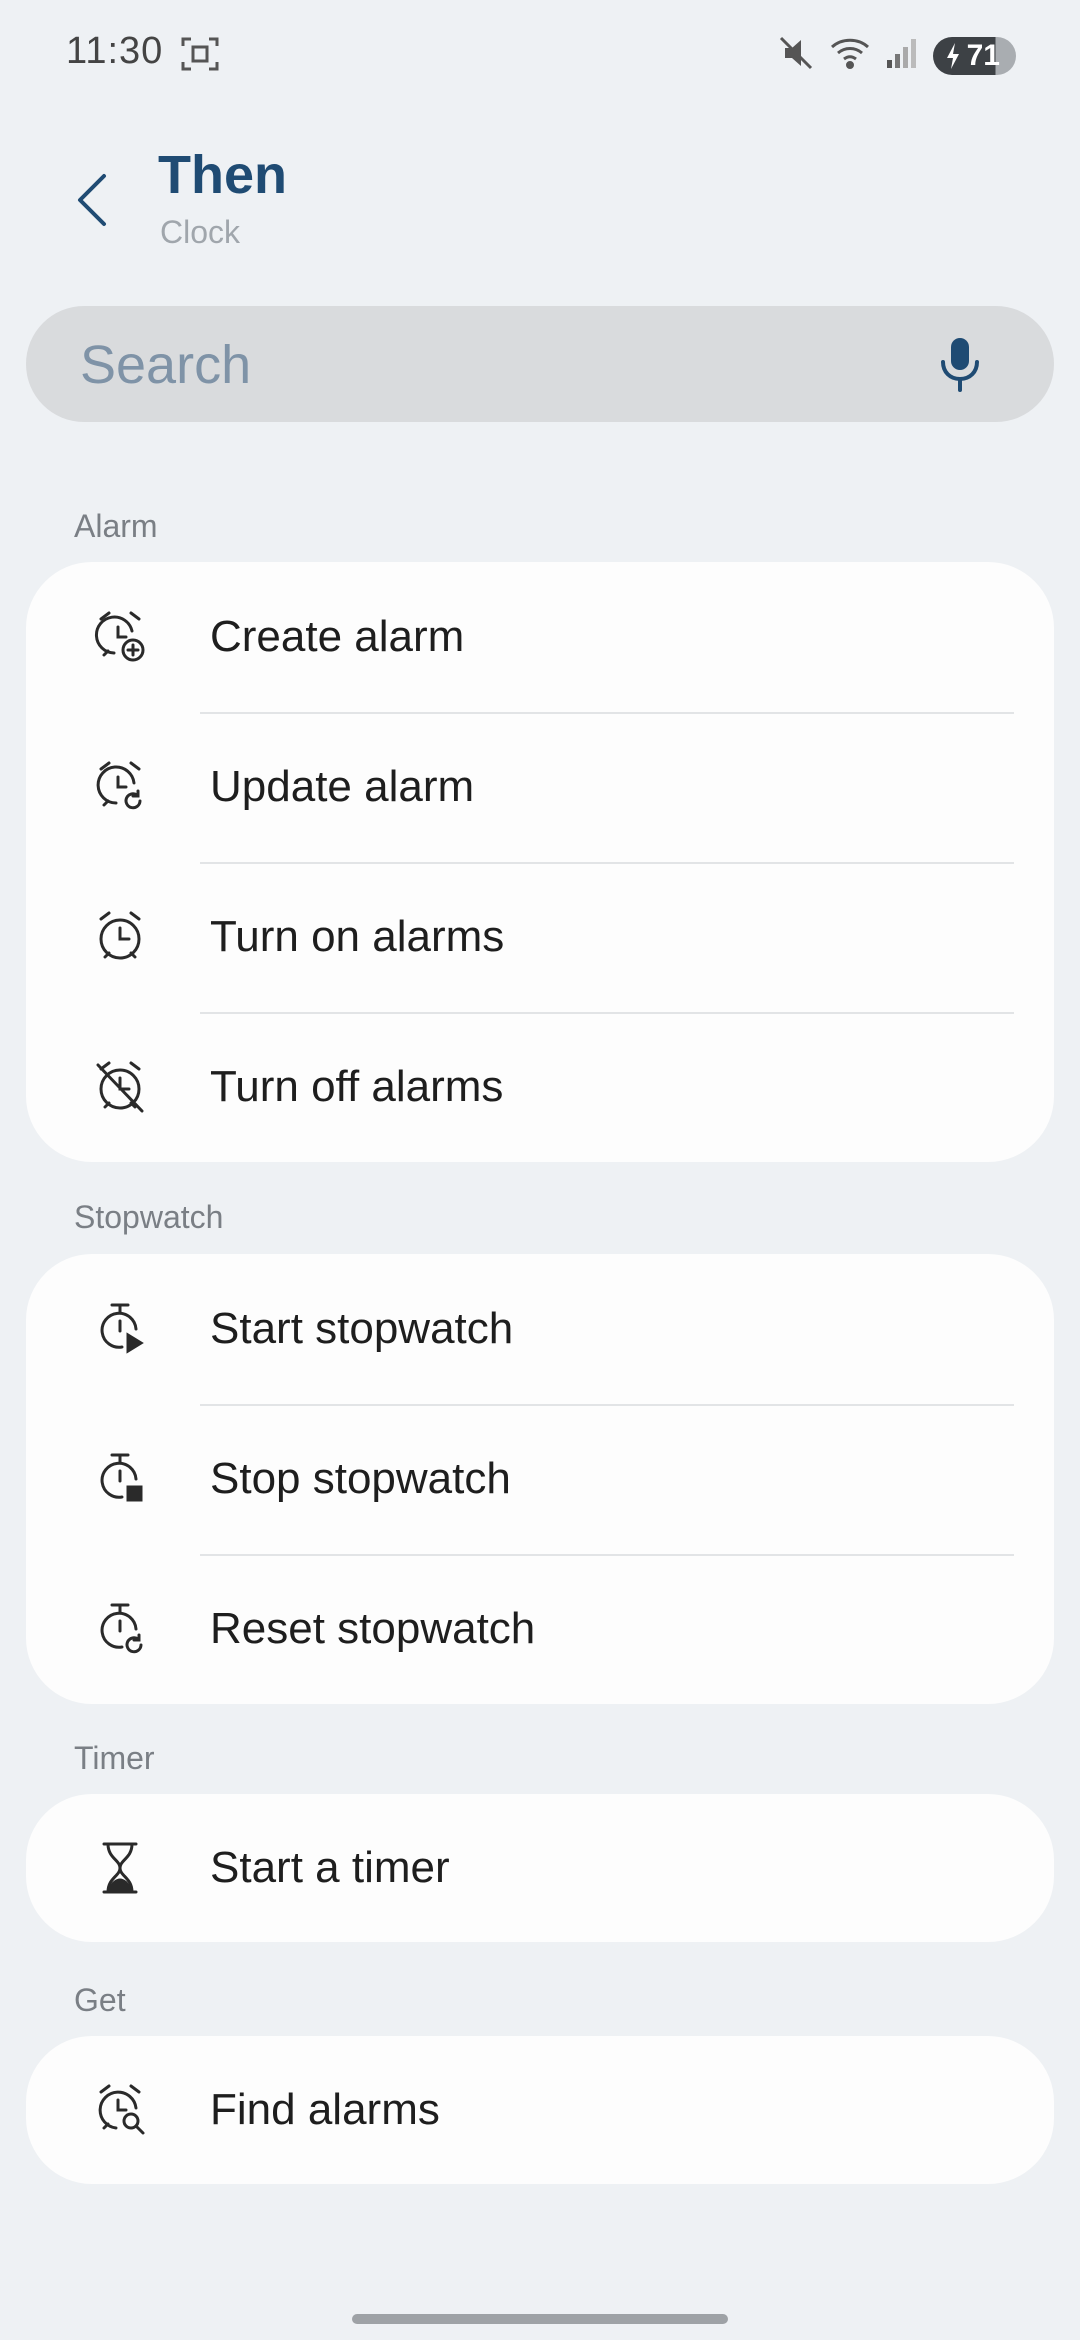 Image resolution: width=1080 pixels, height=2340 pixels. I want to click on page-title: Then, so click(222, 175).